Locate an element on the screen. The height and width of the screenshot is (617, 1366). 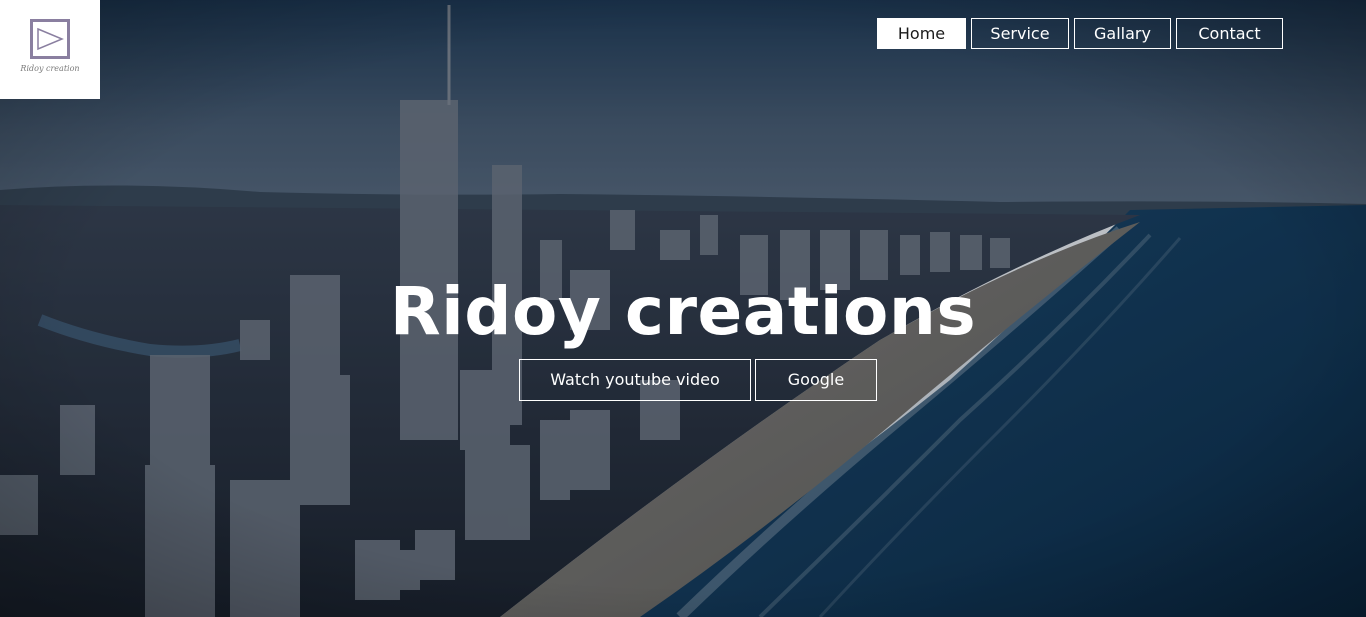
hero-title: Ridoy creations is located at coordinates (683, 311).